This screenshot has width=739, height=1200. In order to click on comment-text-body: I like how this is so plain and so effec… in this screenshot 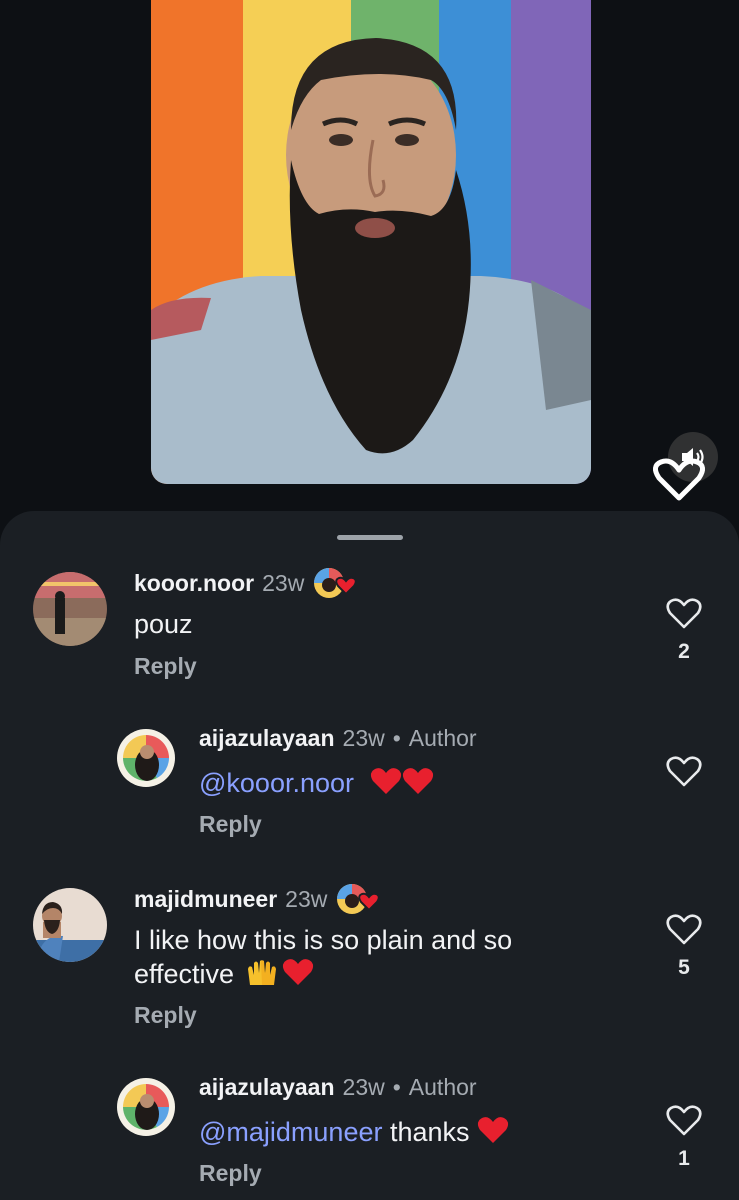, I will do `click(323, 957)`.